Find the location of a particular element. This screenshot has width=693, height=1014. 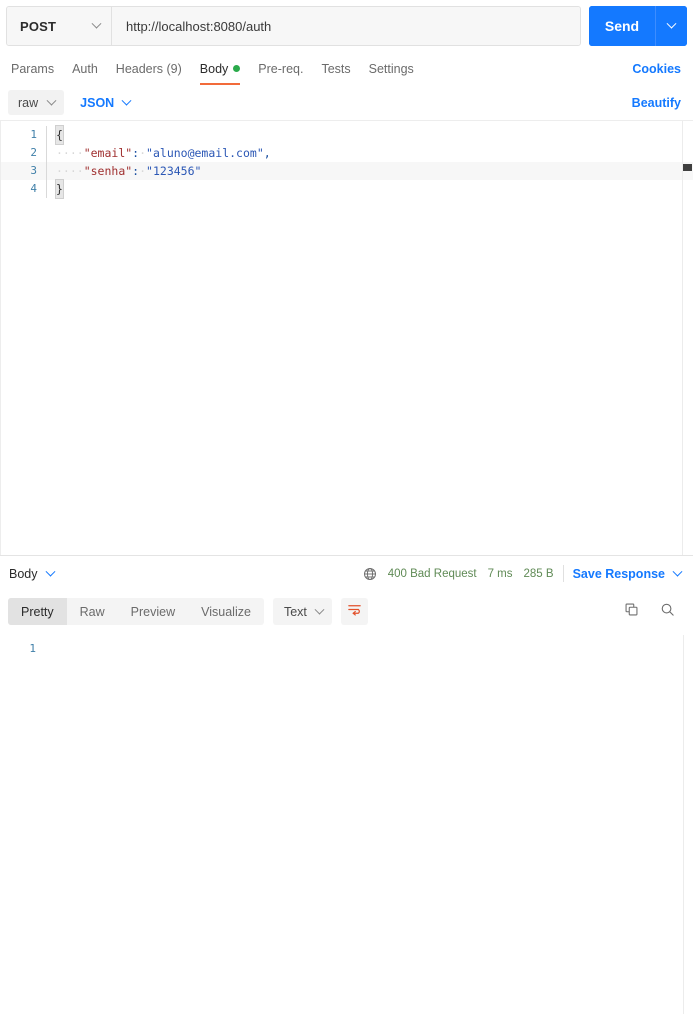

tab-auth: Auth is located at coordinates (85, 68).